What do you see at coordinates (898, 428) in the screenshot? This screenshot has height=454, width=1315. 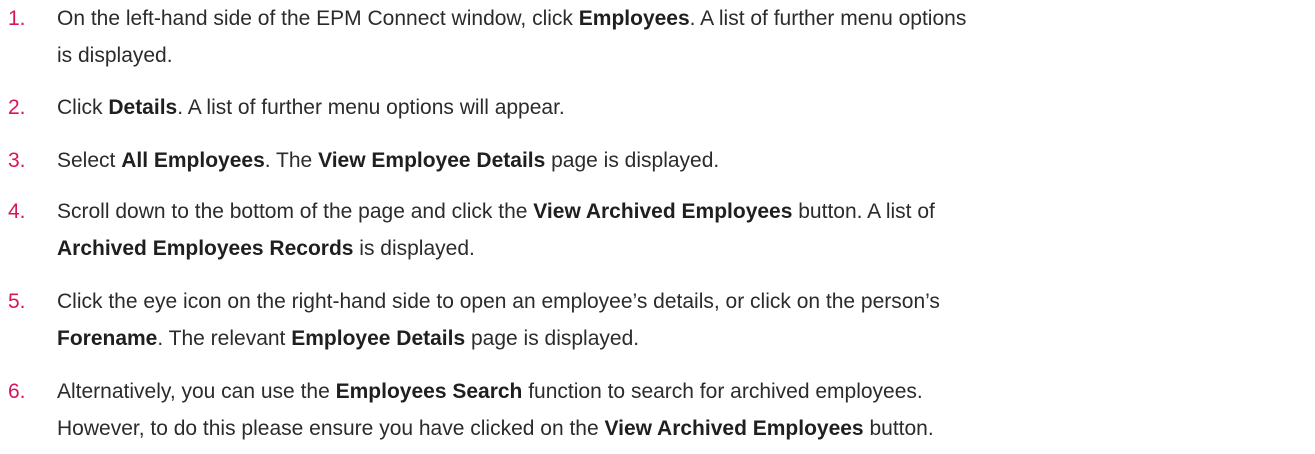 I see `step-text-run: button.` at bounding box center [898, 428].